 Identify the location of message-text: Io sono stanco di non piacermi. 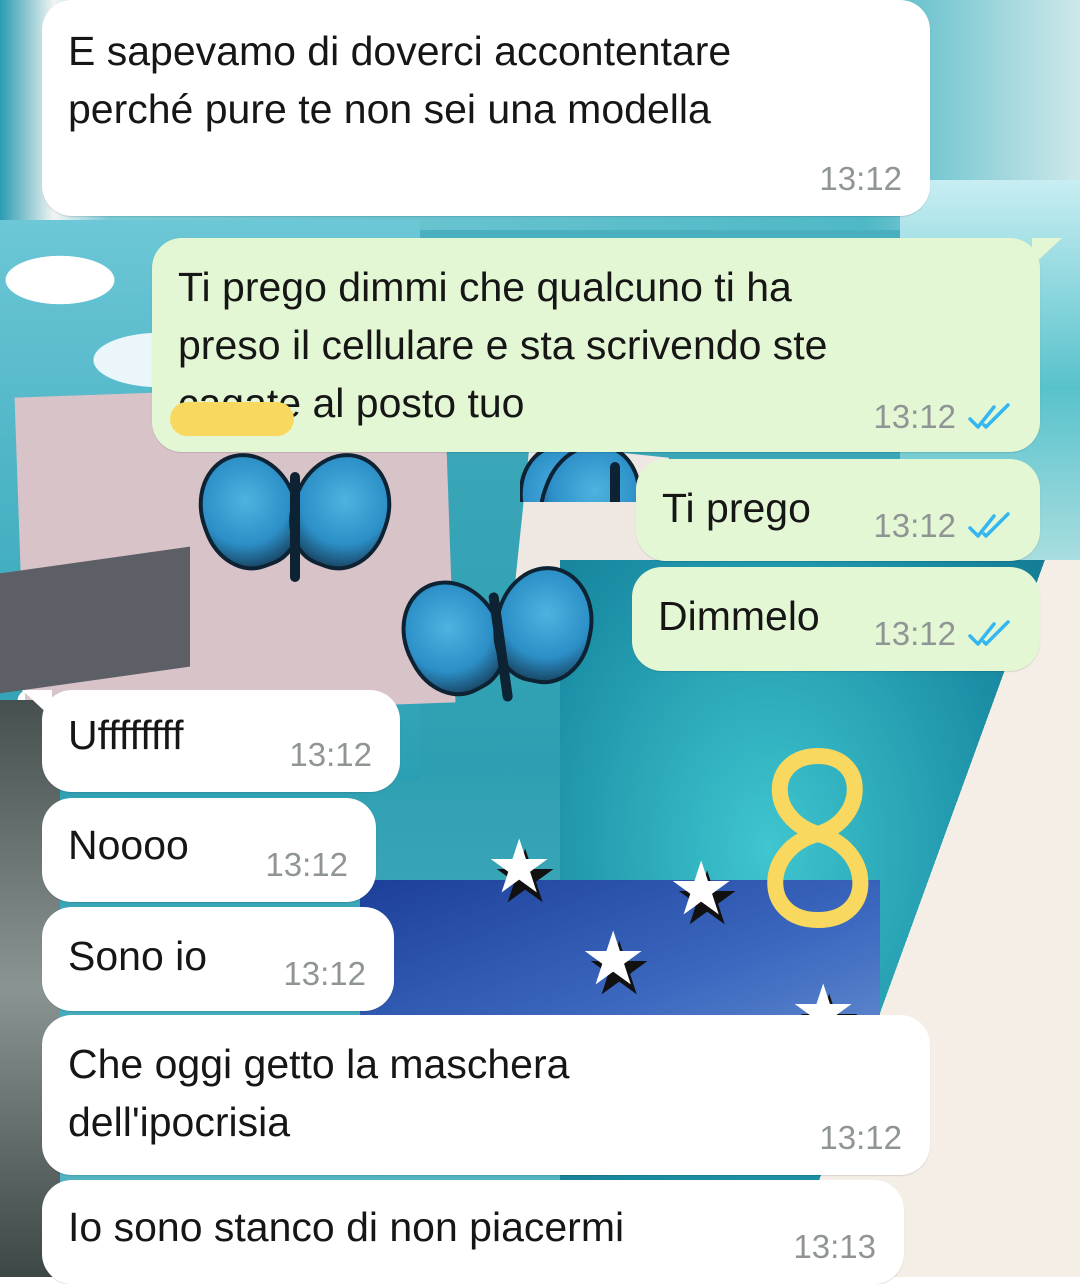
(346, 1227).